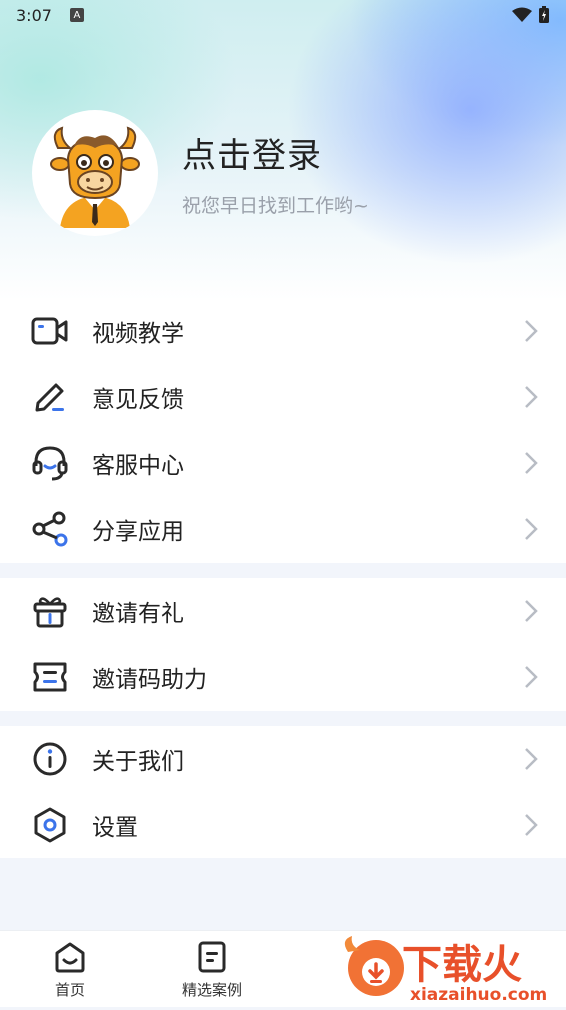 Image resolution: width=566 pixels, height=1010 pixels. I want to click on menu-item-label: 意见反馈, so click(138, 400).